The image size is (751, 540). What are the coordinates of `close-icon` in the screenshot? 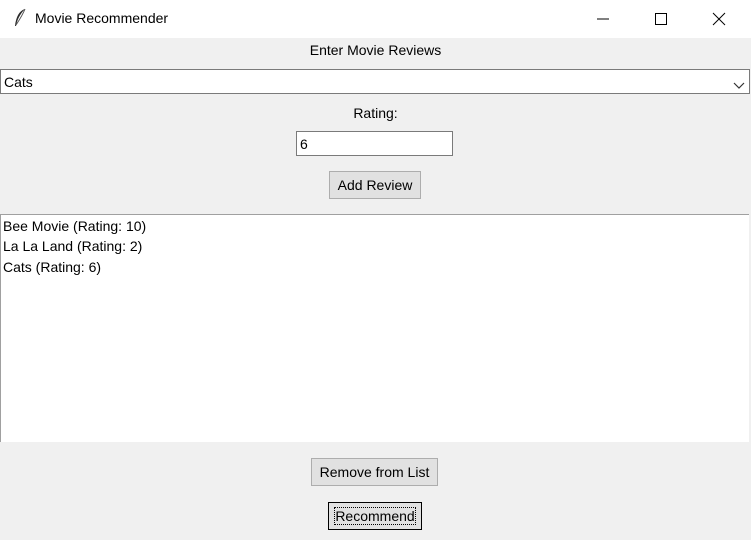 It's located at (719, 19).